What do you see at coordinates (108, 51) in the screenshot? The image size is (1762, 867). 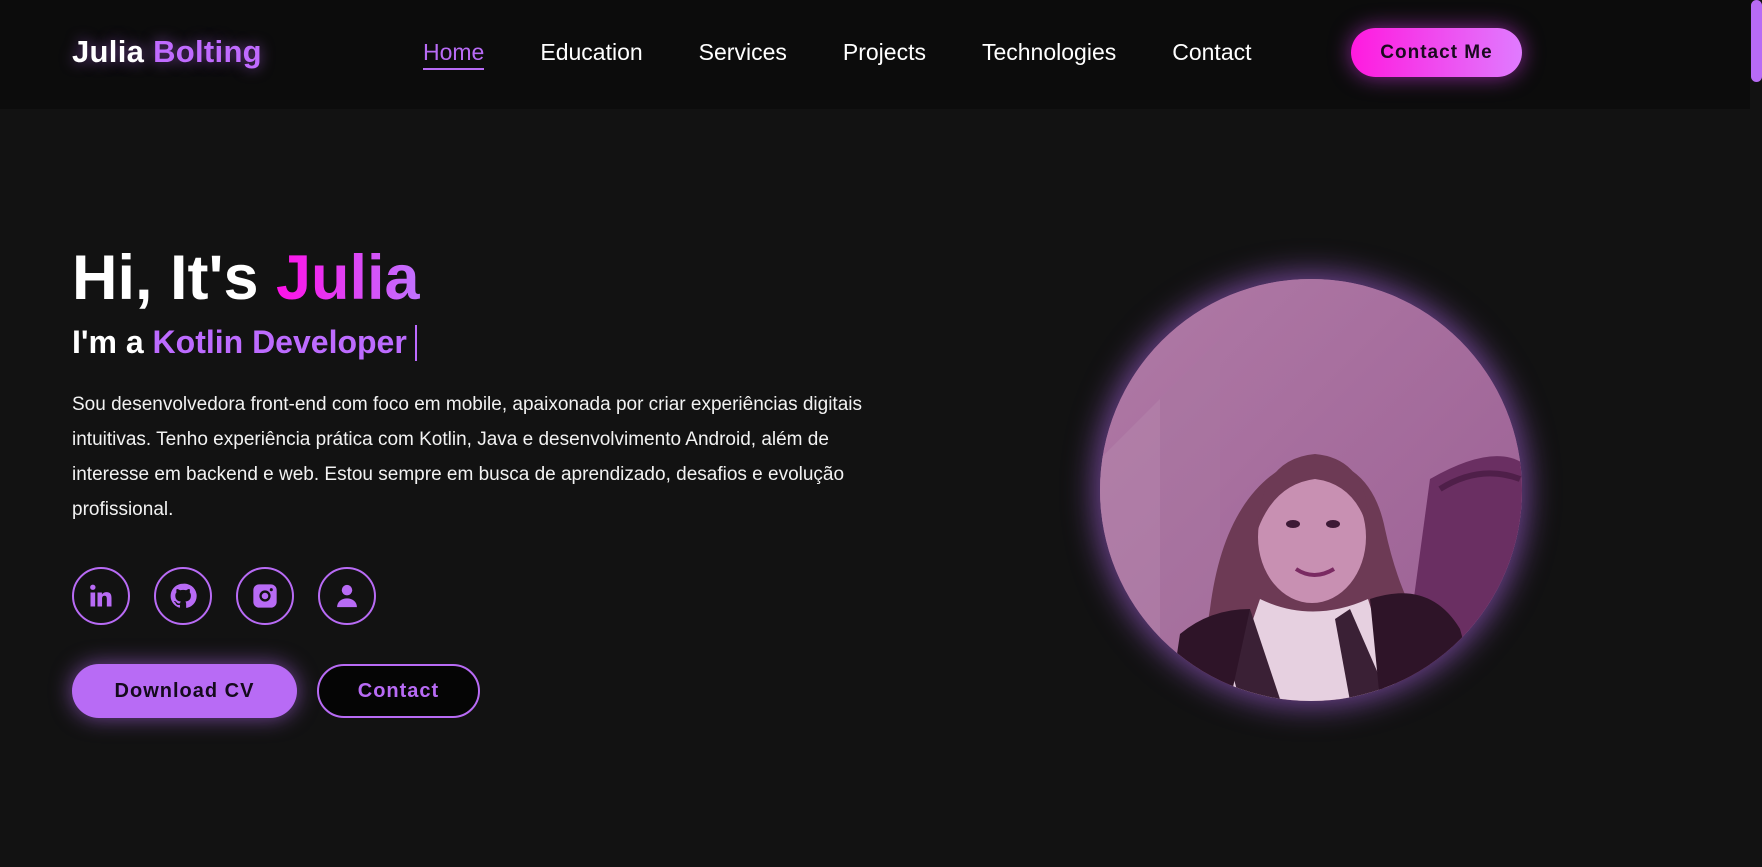 I see `logo-first-name: Julia` at bounding box center [108, 51].